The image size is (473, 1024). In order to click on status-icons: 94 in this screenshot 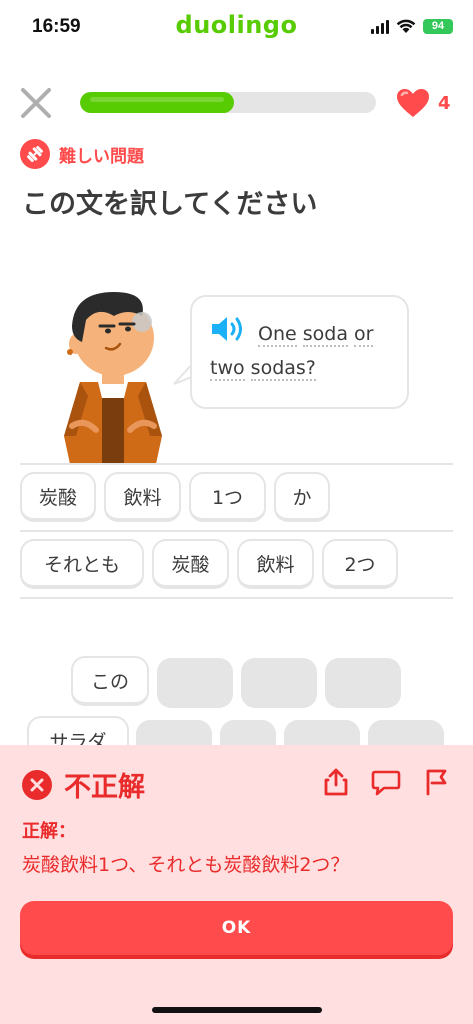, I will do `click(412, 26)`.